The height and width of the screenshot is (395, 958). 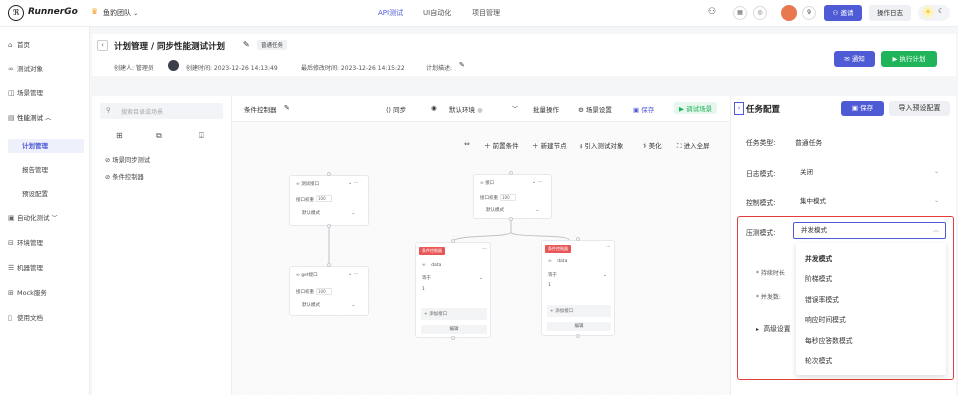 What do you see at coordinates (696, 108) in the screenshot?
I see `debug-scene-button: ▶ 调试场景` at bounding box center [696, 108].